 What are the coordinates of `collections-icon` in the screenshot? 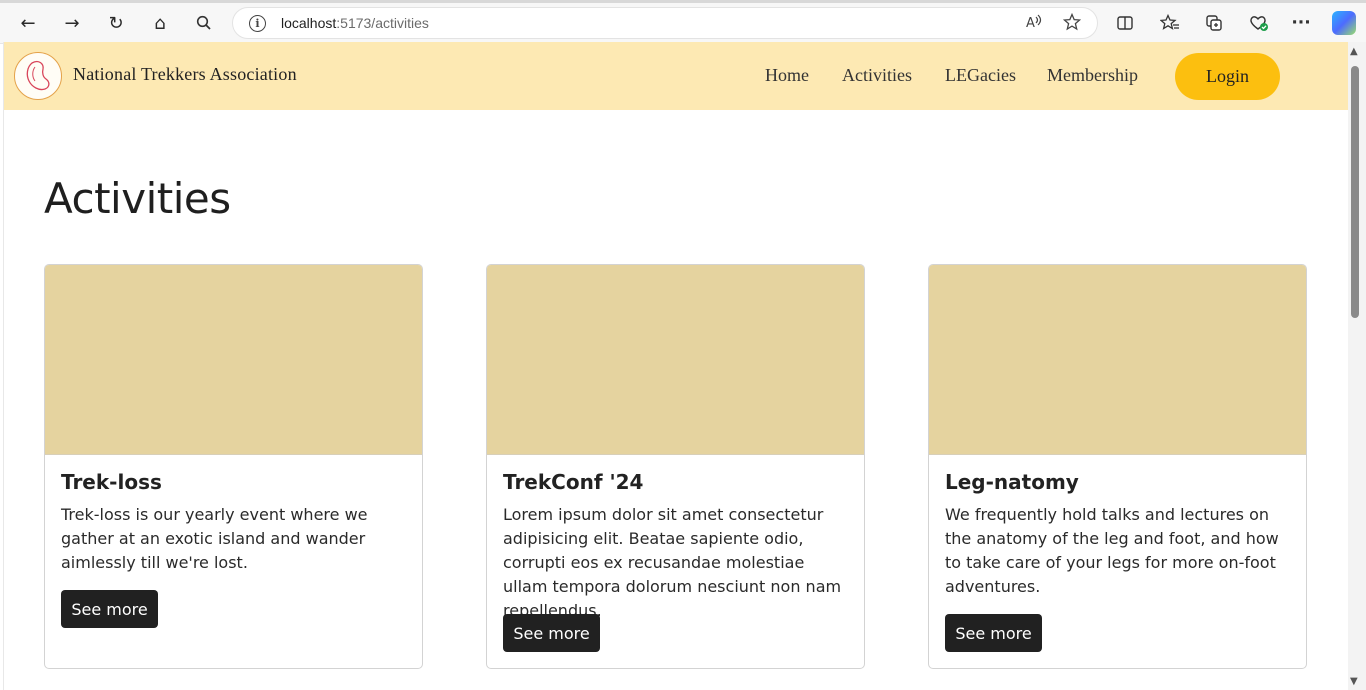 It's located at (1214, 23).